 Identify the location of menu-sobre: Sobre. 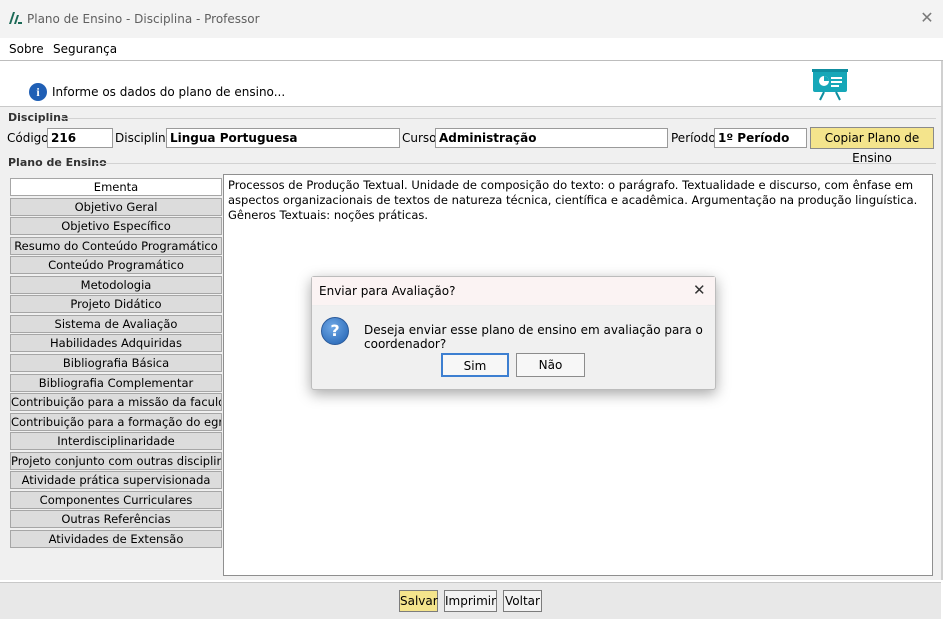
(26, 49).